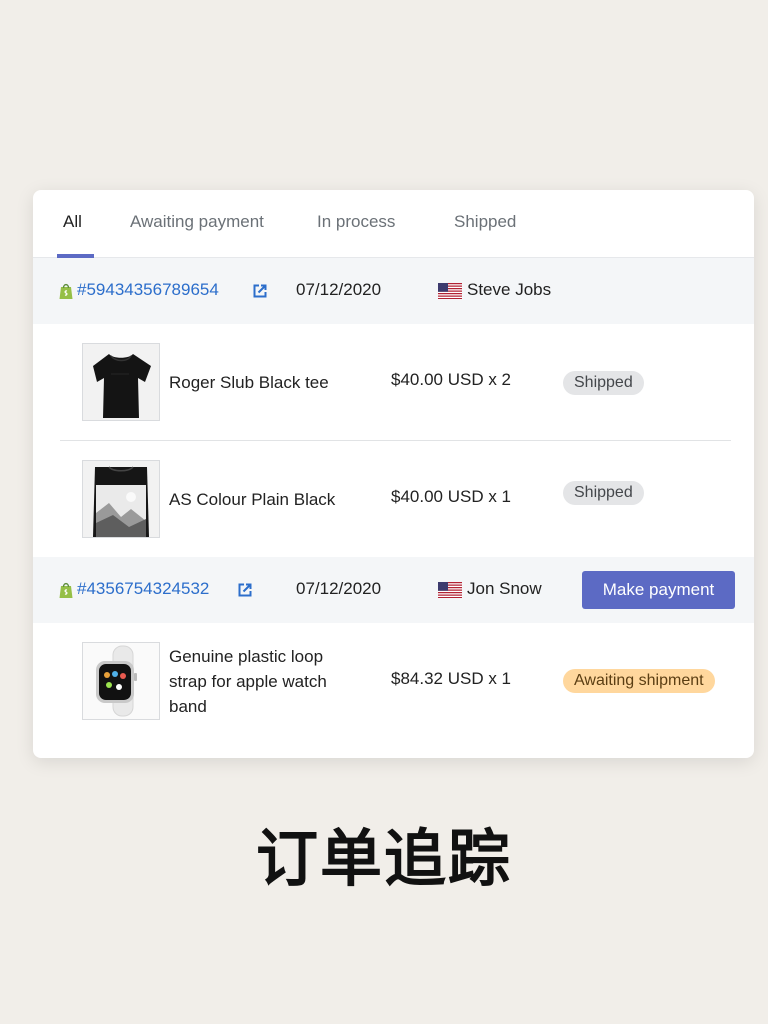 This screenshot has height=1024, width=768. What do you see at coordinates (658, 590) in the screenshot?
I see `make-payment-button: Make payment` at bounding box center [658, 590].